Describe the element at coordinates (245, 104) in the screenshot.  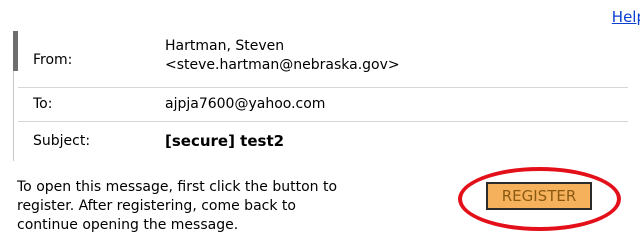
I see `to-value: ajpja7600@yahoo.com` at that location.